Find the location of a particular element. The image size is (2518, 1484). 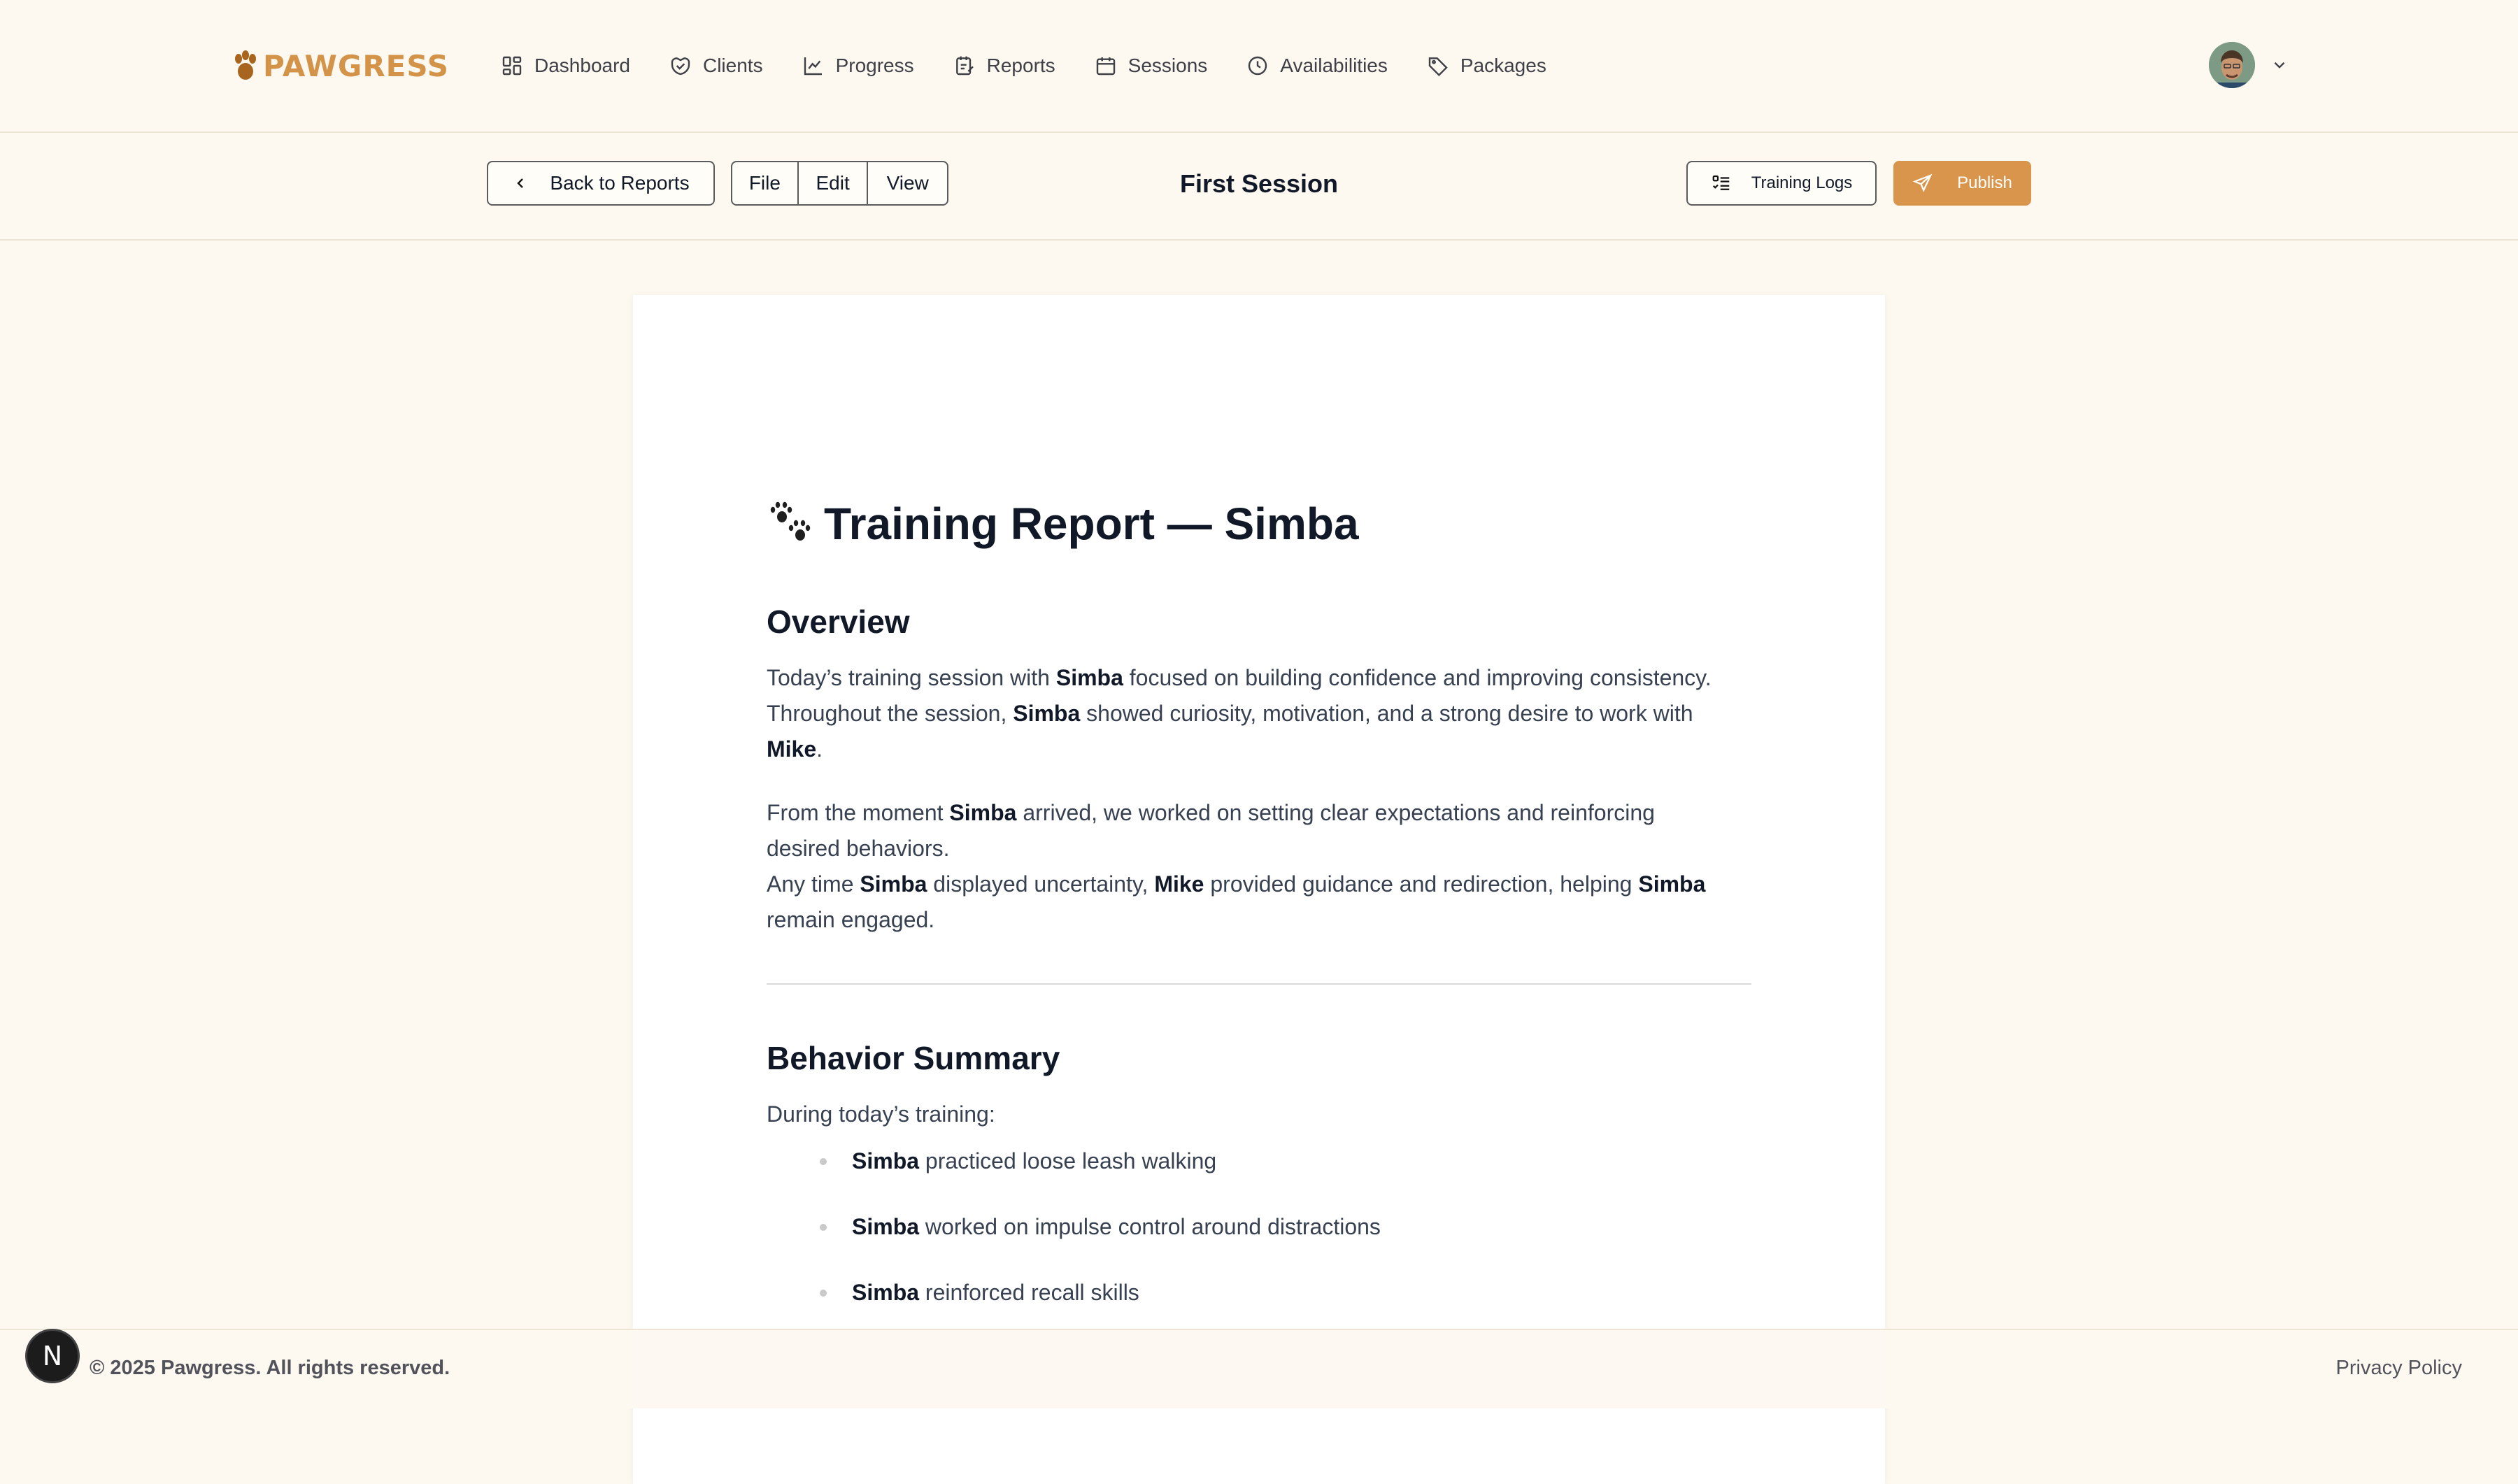

nav-item-label: Packages is located at coordinates (1503, 66).